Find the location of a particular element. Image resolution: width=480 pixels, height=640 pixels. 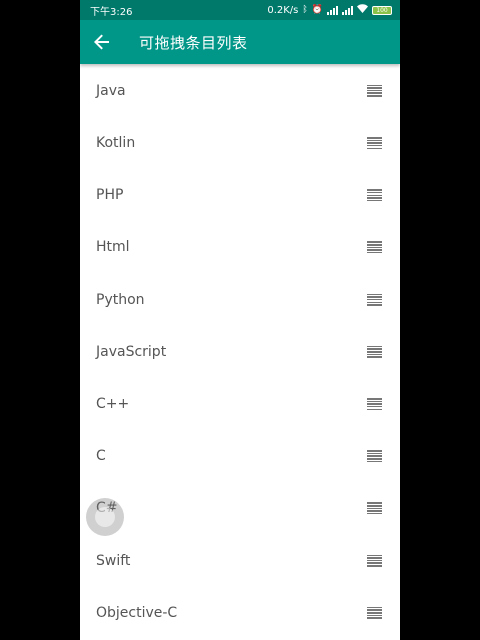

status-icons: 0.2K/s ᛒ ⏰ 100 is located at coordinates (329, 10).